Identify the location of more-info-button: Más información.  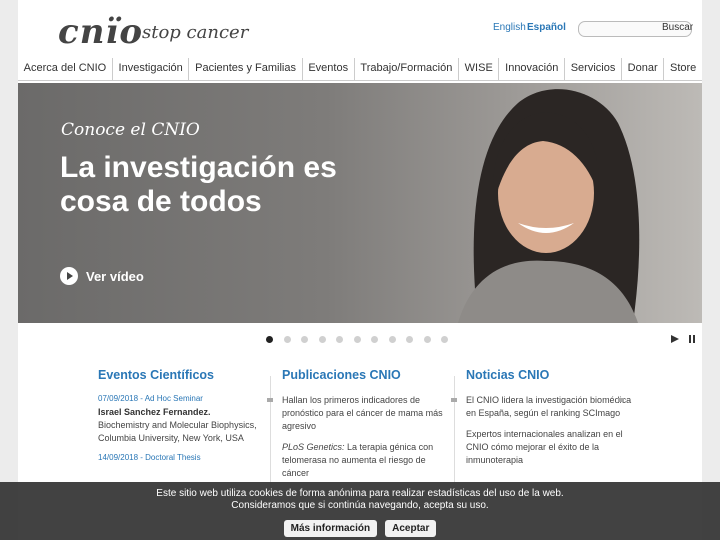
(330, 528).